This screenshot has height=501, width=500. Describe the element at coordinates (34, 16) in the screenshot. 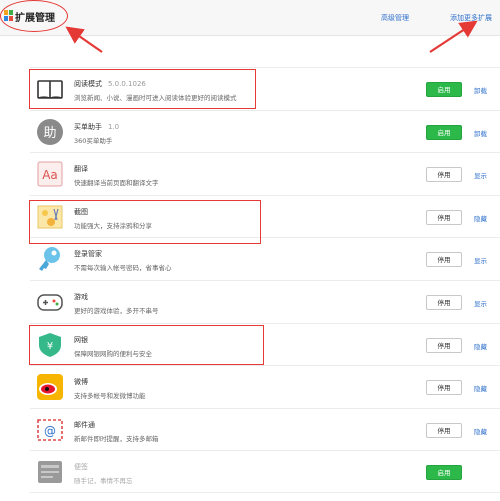

I see `annotation-ellipse` at that location.